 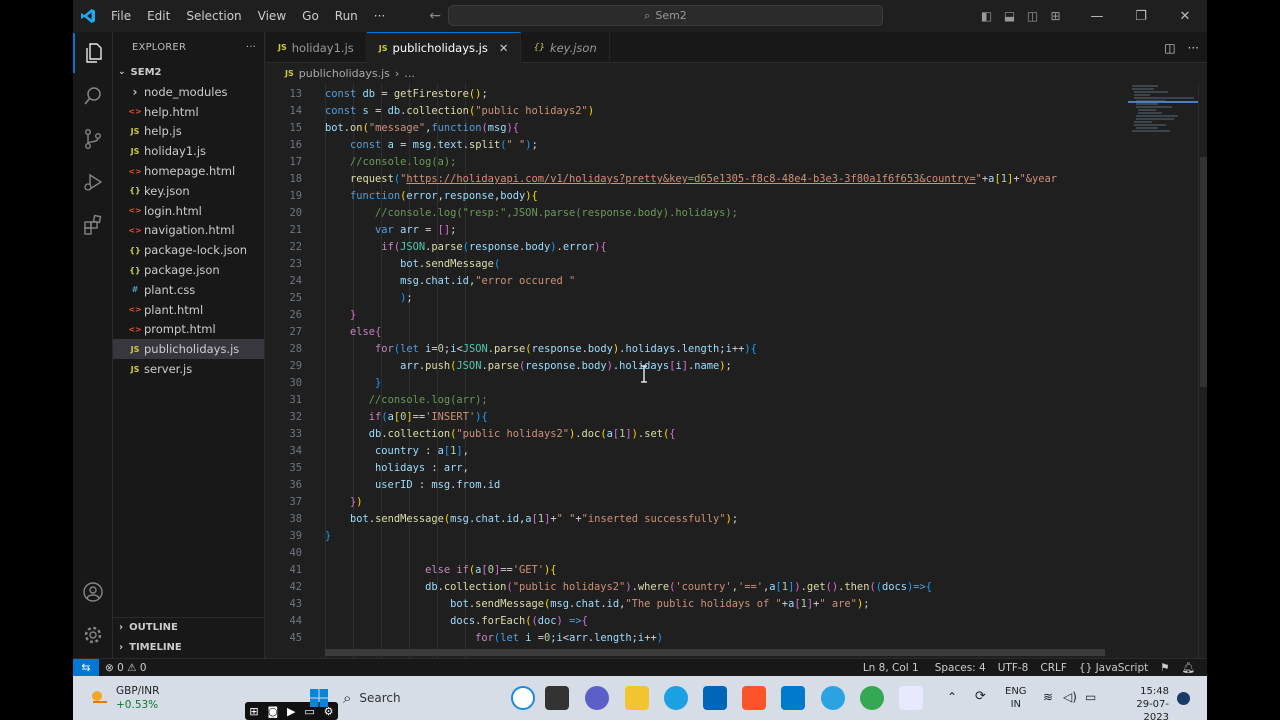 What do you see at coordinates (697, 621) in the screenshot?
I see `code-line: 44 docs.forEach((doc) =>{` at bounding box center [697, 621].